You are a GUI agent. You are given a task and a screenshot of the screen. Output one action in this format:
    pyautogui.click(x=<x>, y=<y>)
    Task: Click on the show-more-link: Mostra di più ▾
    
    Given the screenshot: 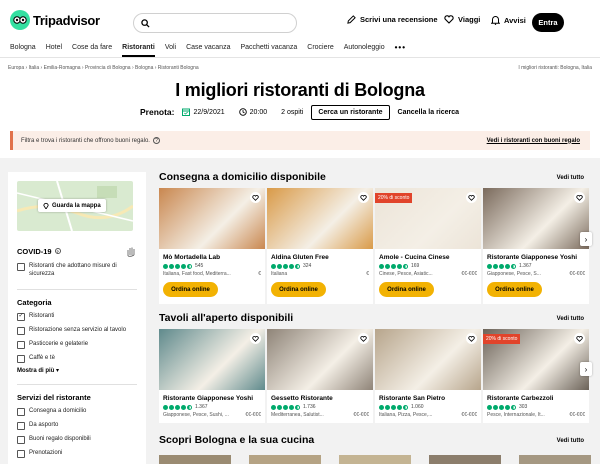 What is the action you would take?
    pyautogui.click(x=77, y=370)
    